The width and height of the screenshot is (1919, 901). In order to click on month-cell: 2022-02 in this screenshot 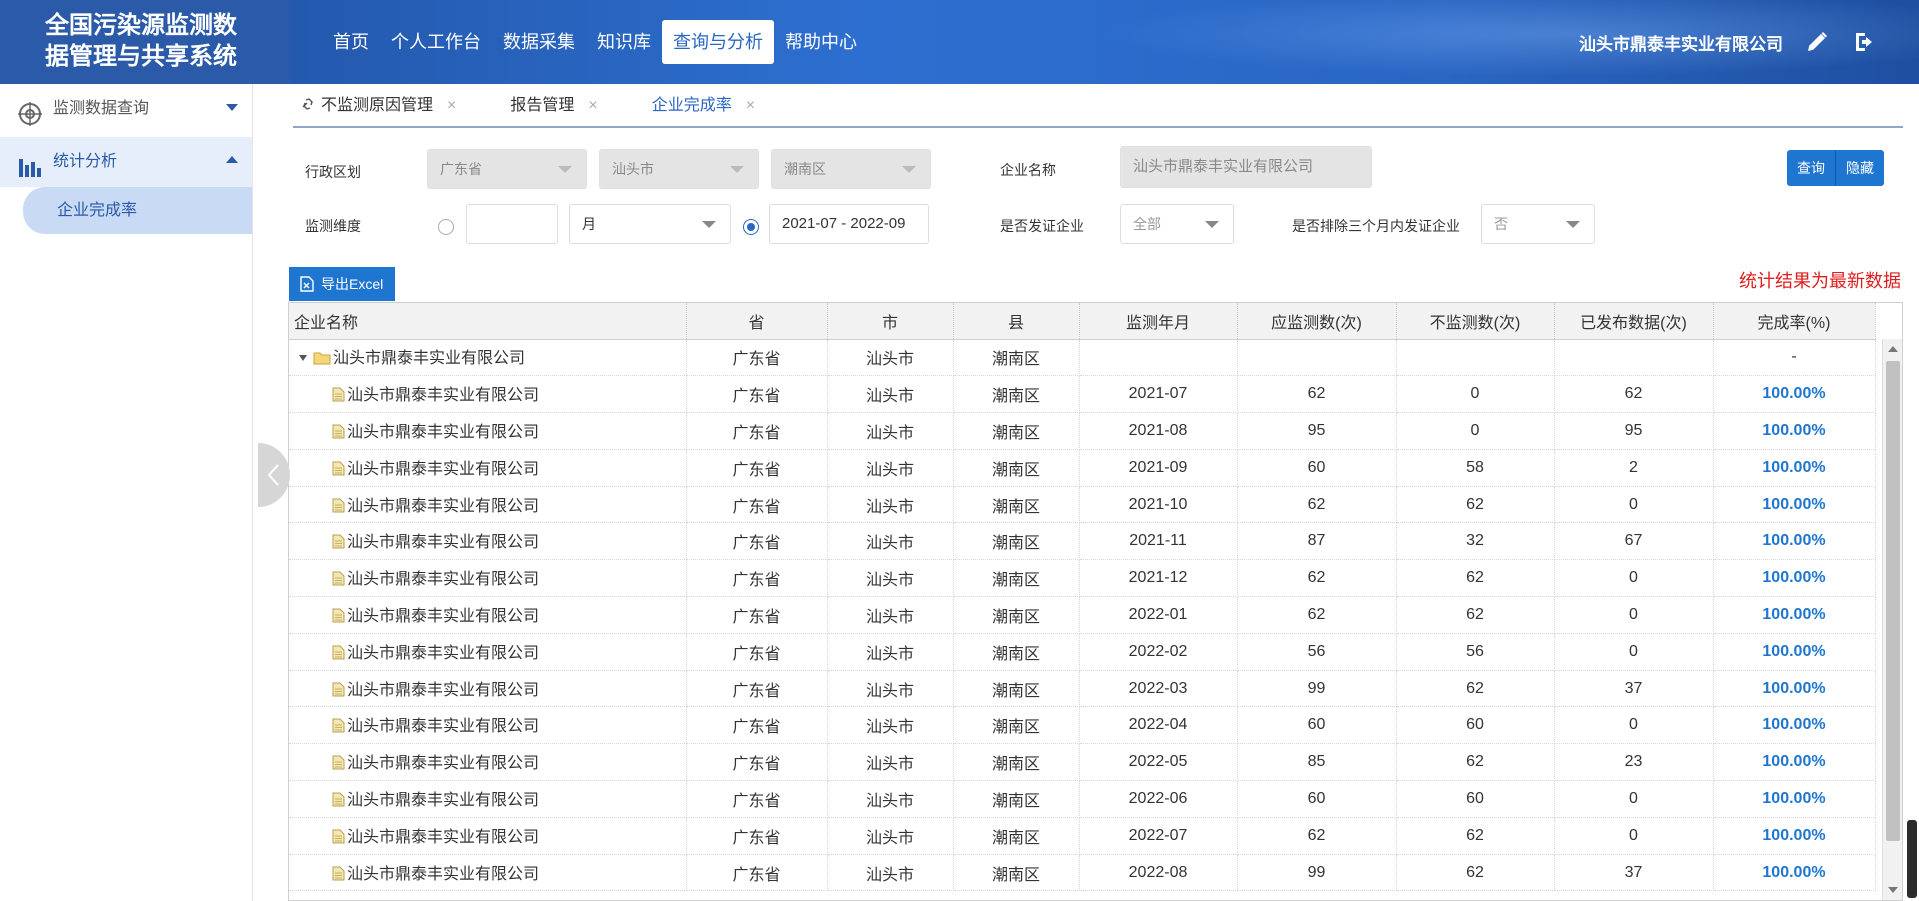, I will do `click(1158, 652)`.